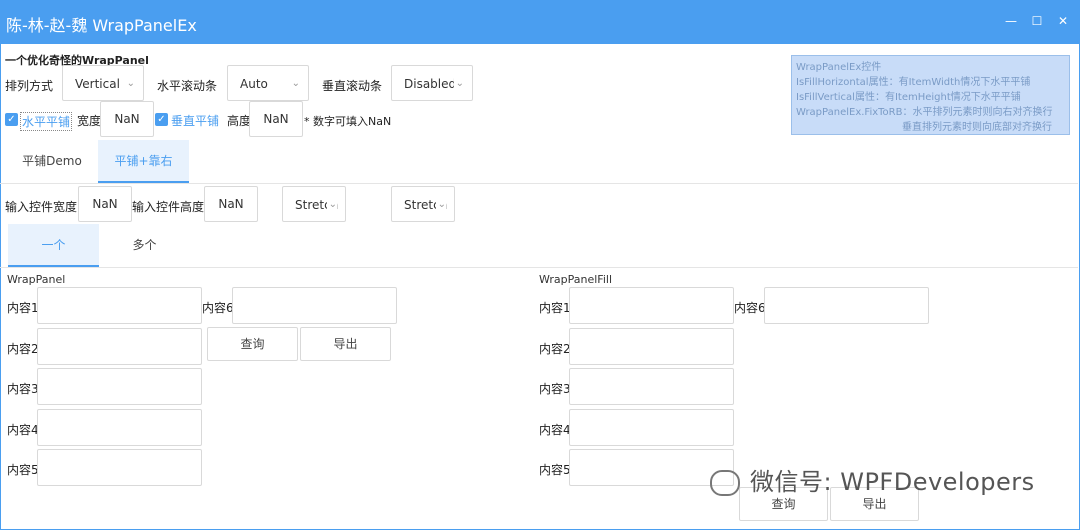 The image size is (1080, 531). What do you see at coordinates (348, 121) in the screenshot?
I see `nan-note: * 数字可填入NaN` at bounding box center [348, 121].